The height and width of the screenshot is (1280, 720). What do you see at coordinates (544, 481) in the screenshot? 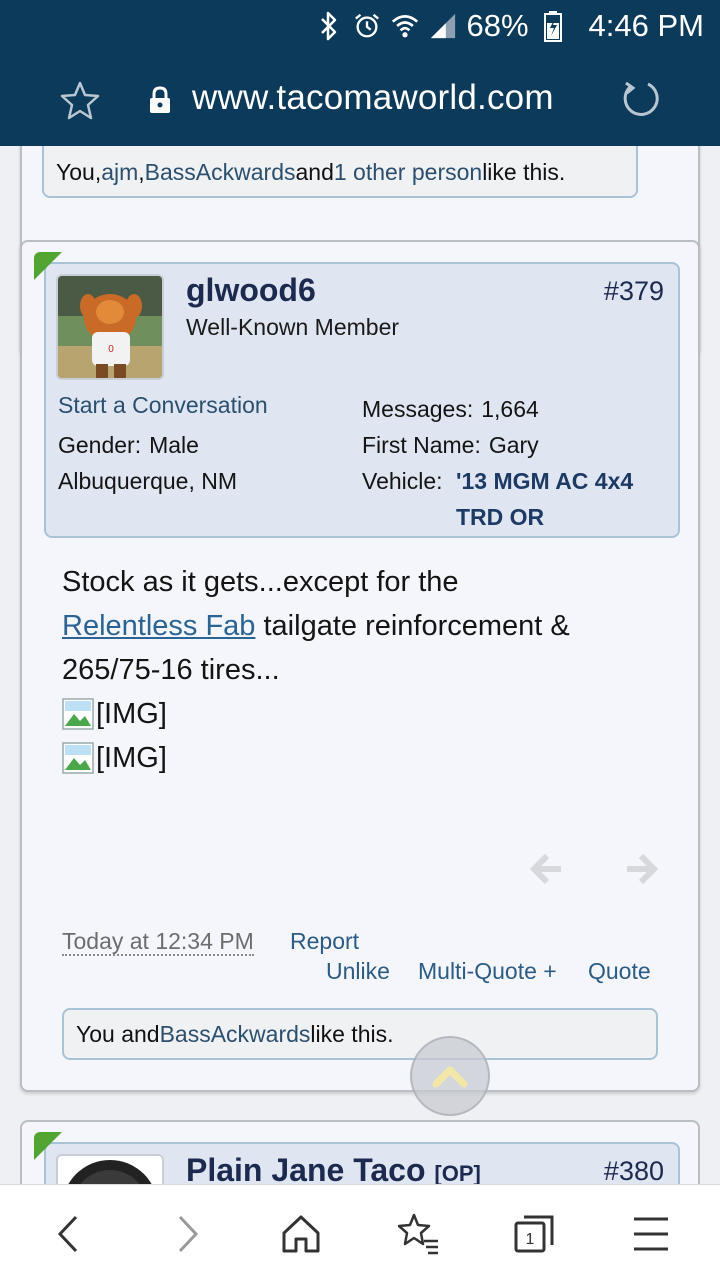
I see `vehicle-value: '13 MGM AC 4x4` at bounding box center [544, 481].